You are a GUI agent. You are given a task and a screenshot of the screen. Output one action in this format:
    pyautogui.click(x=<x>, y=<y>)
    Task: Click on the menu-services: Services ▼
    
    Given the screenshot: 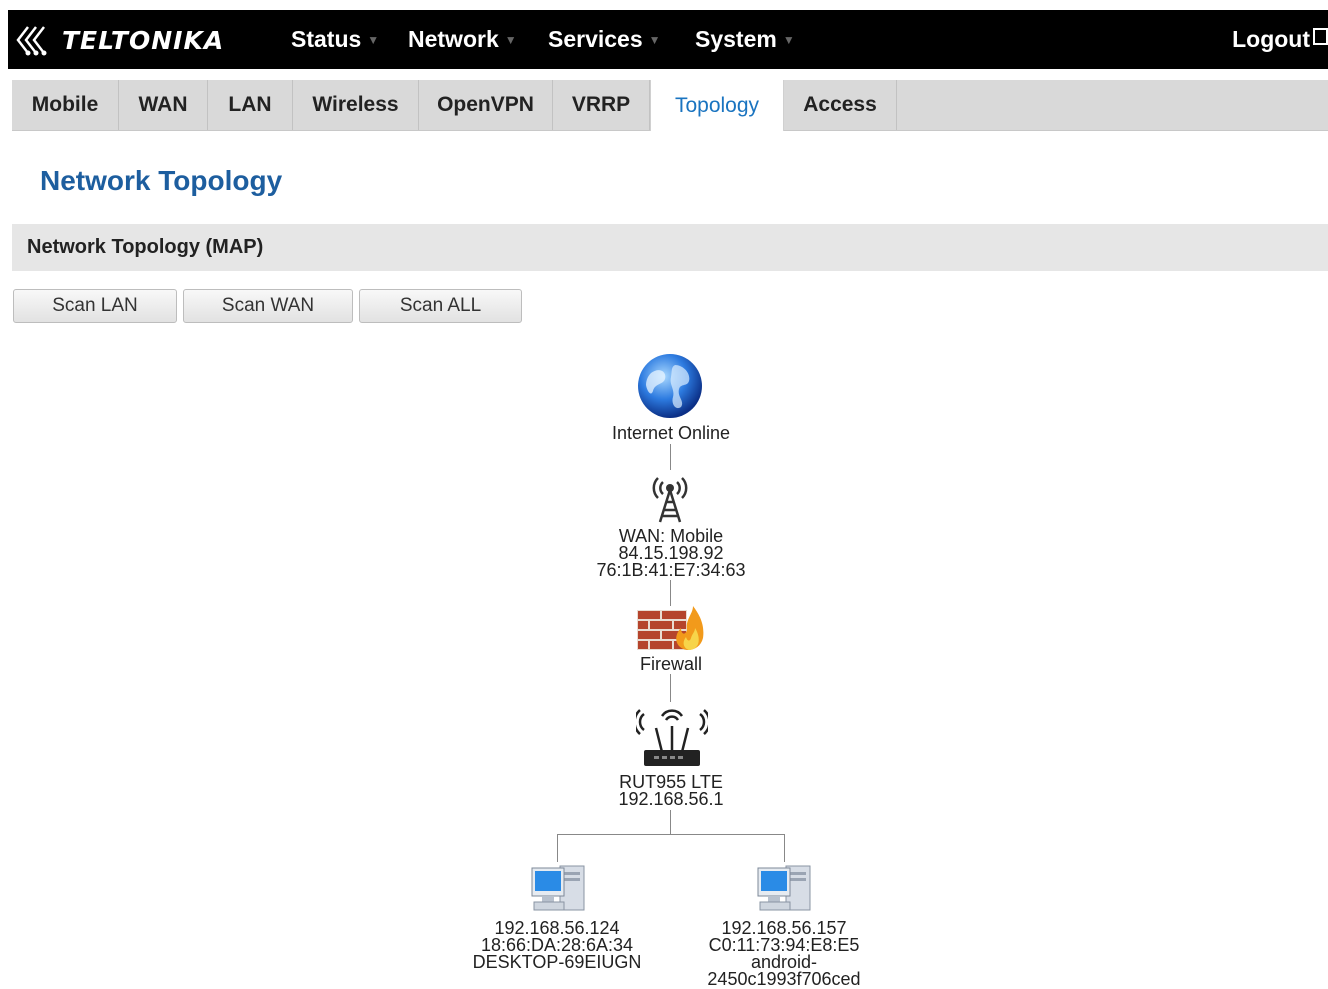 What is the action you would take?
    pyautogui.click(x=604, y=39)
    